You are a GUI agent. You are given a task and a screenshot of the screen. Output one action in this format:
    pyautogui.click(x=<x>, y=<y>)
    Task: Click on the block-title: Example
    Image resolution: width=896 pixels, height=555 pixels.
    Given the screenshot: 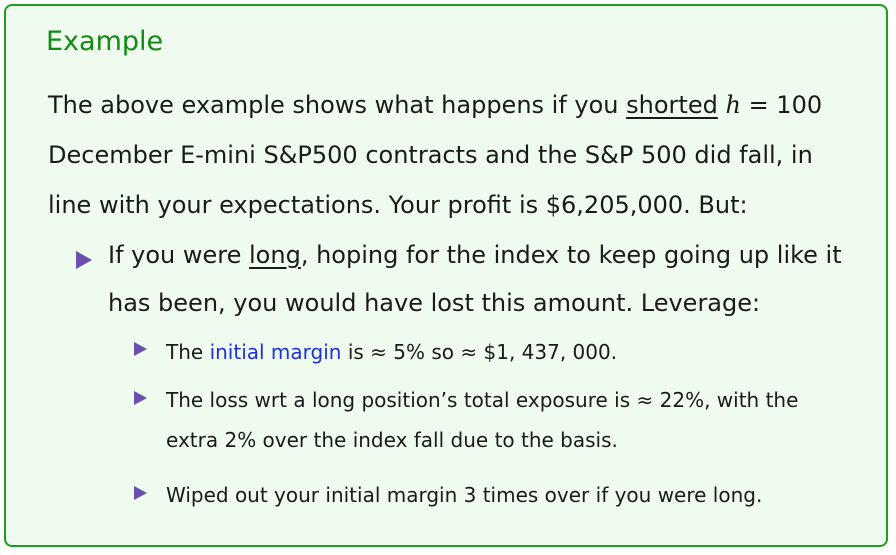 What is the action you would take?
    pyautogui.click(x=105, y=41)
    